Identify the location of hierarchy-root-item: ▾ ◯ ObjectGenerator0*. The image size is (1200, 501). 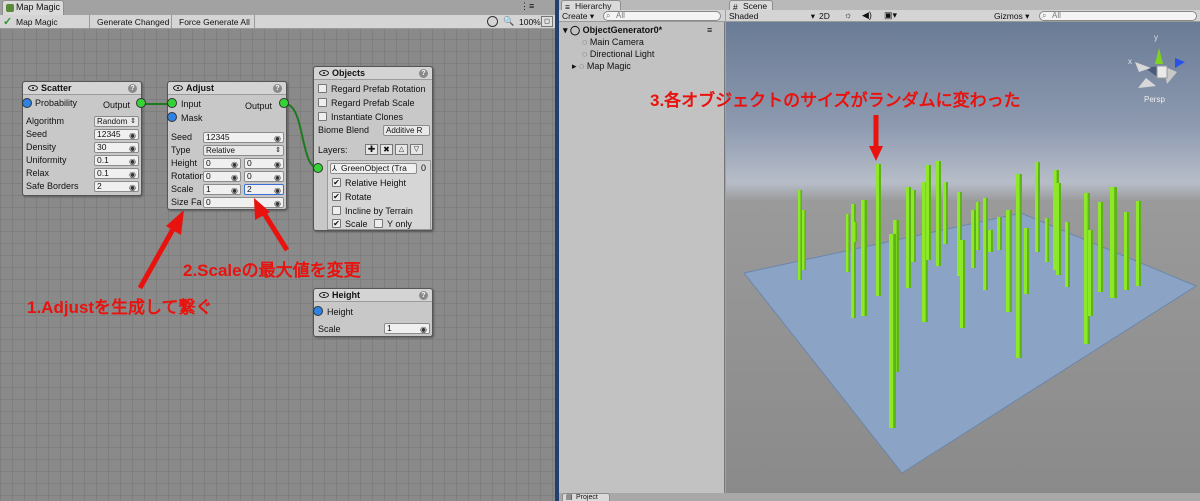
(612, 30).